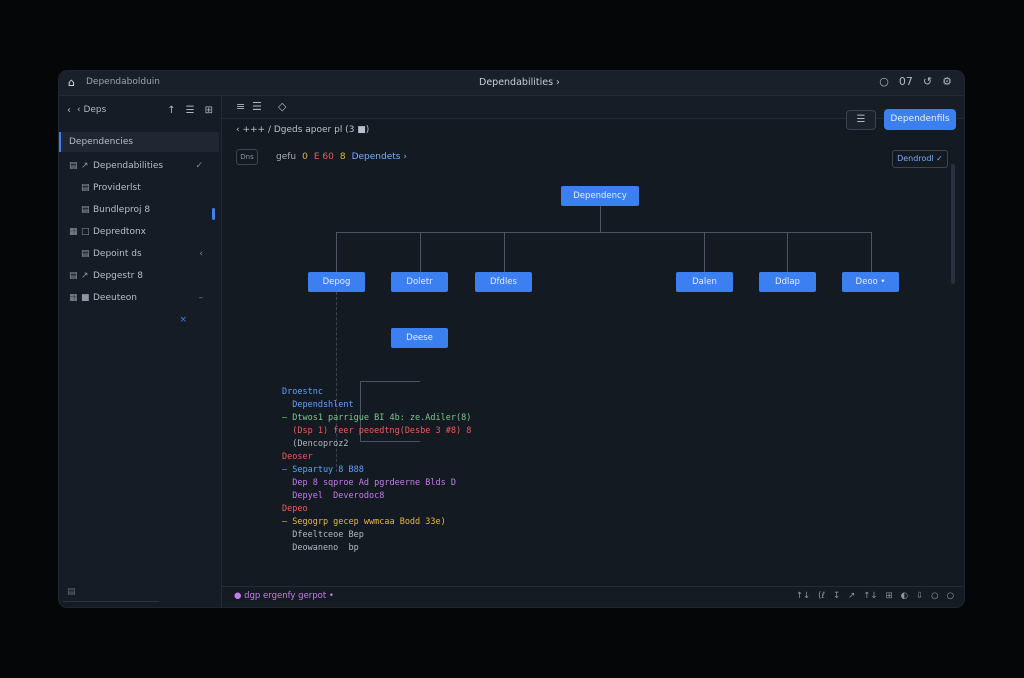 The height and width of the screenshot is (678, 1024). I want to click on legend-bar: Dns gefu 0 E 60 8 Dependets ›, so click(321, 157).